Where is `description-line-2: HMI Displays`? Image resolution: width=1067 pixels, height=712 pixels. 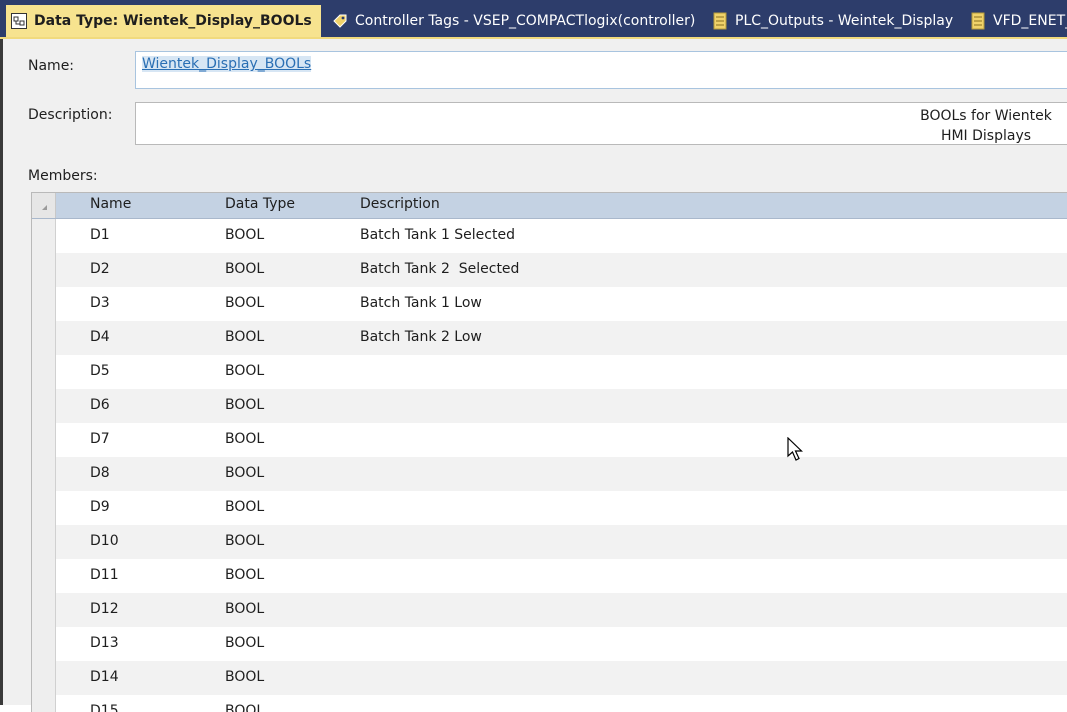
description-line-2: HMI Displays is located at coordinates (986, 136).